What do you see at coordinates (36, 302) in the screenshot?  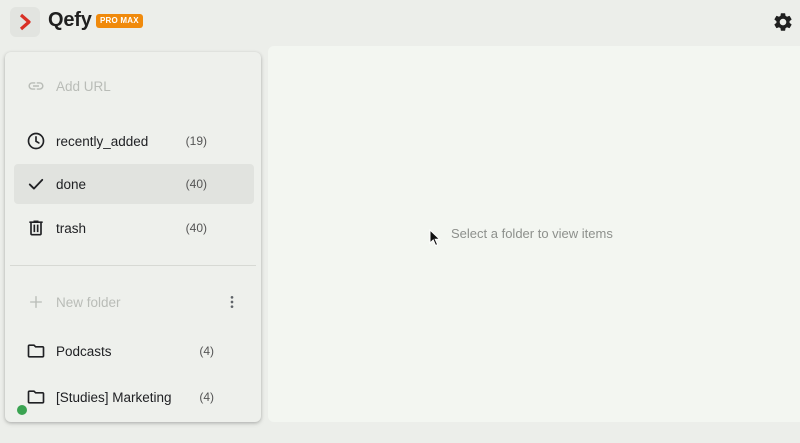 I see `plus-icon` at bounding box center [36, 302].